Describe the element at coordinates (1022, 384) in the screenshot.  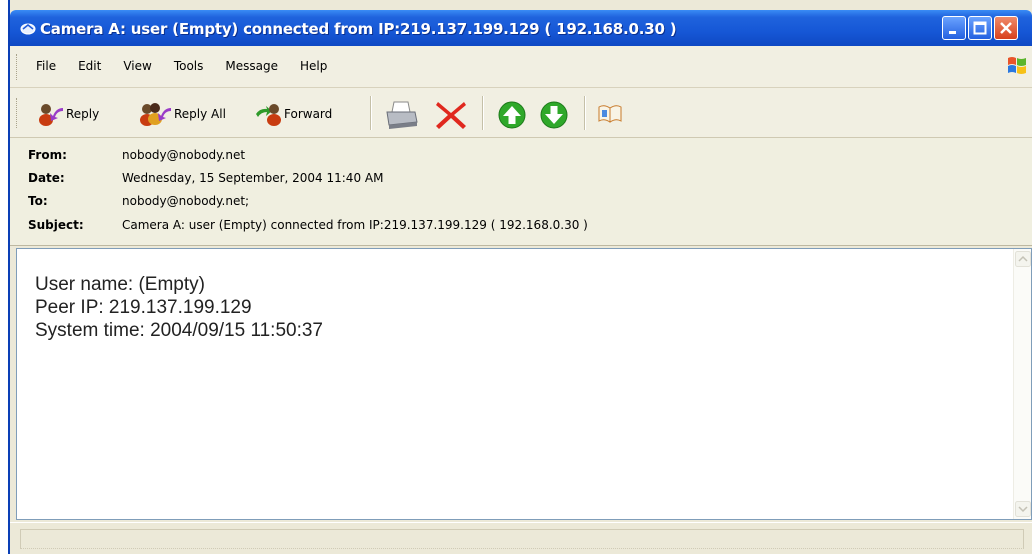
I see `vertical-scrollbar` at that location.